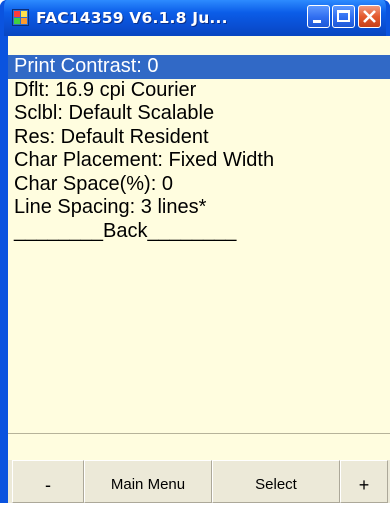 Image resolution: width=390 pixels, height=509 pixels. Describe the element at coordinates (199, 138) in the screenshot. I see `menu-item-resident-font: Res: Default Resident` at that location.